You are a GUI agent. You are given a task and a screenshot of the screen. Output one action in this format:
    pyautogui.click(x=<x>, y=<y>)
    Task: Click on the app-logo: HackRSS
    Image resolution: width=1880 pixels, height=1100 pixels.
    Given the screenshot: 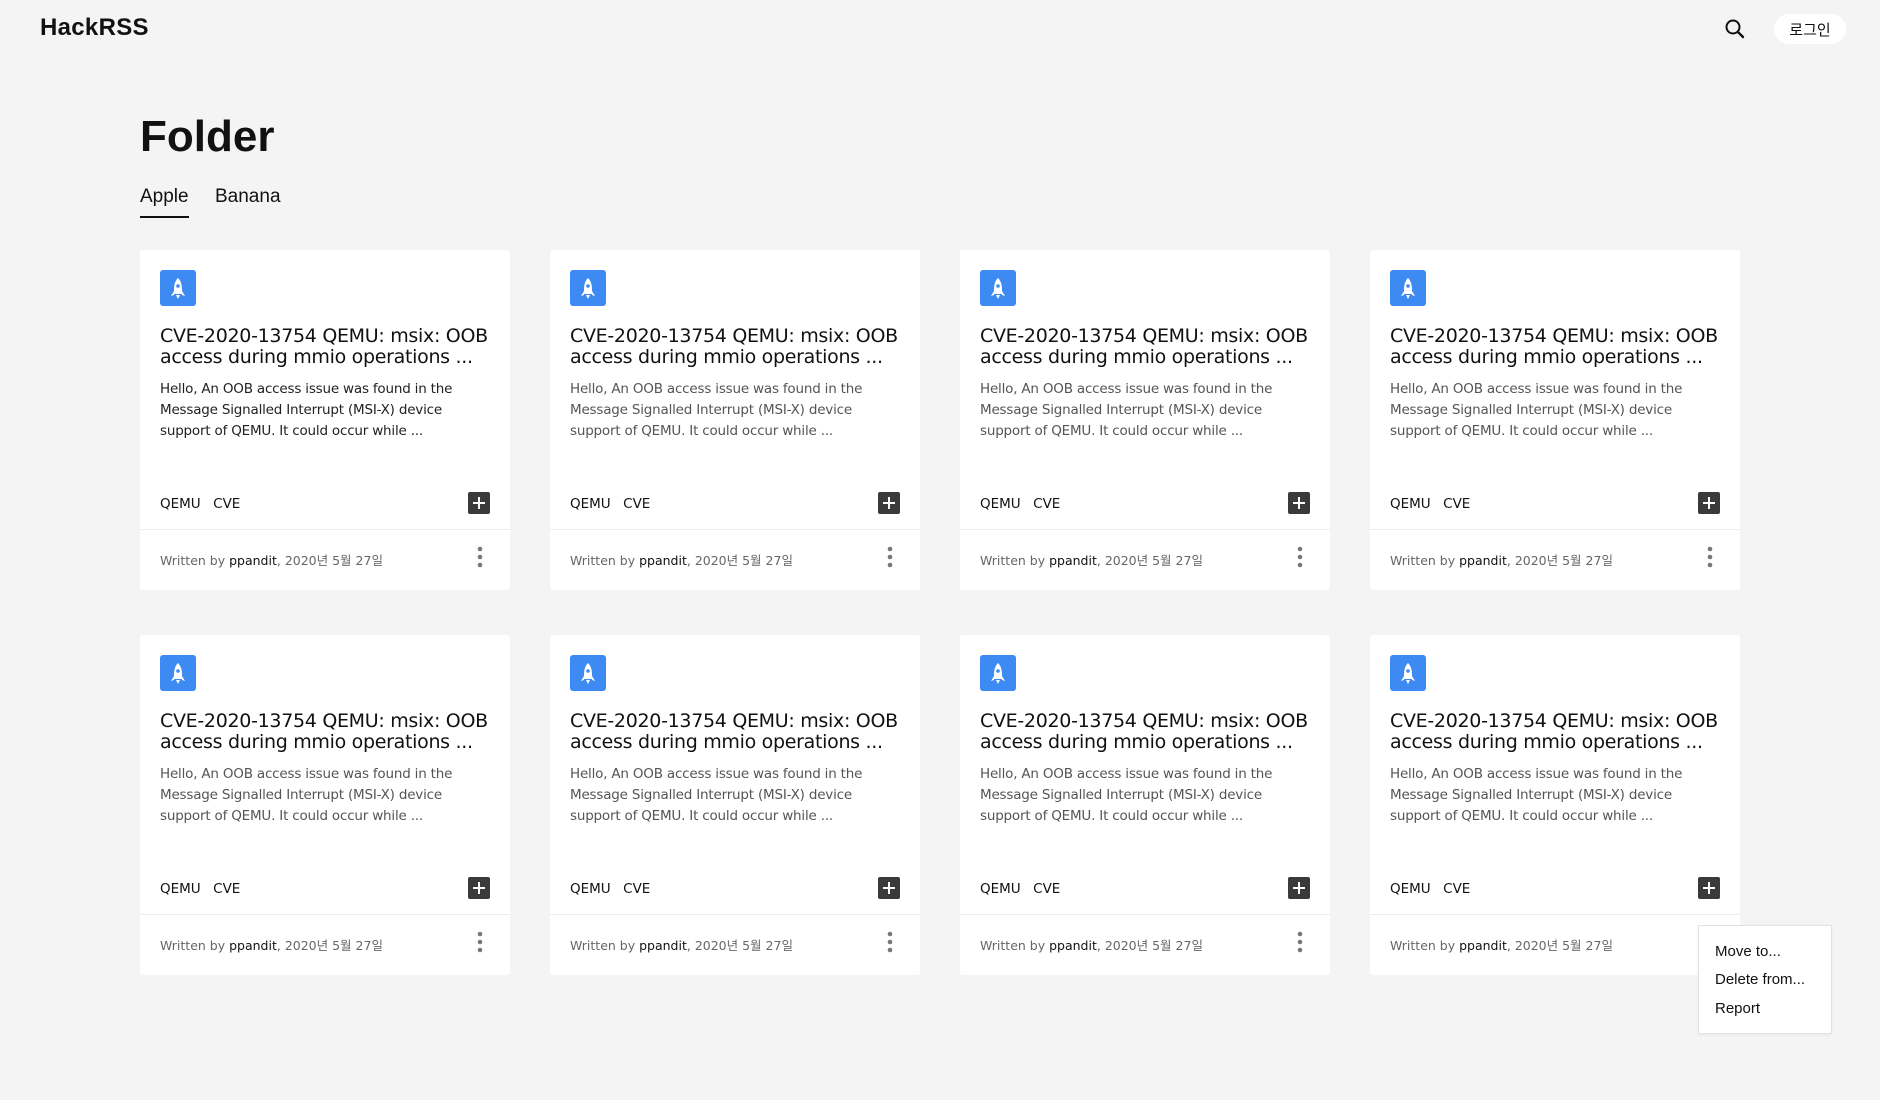 What is the action you would take?
    pyautogui.click(x=94, y=28)
    